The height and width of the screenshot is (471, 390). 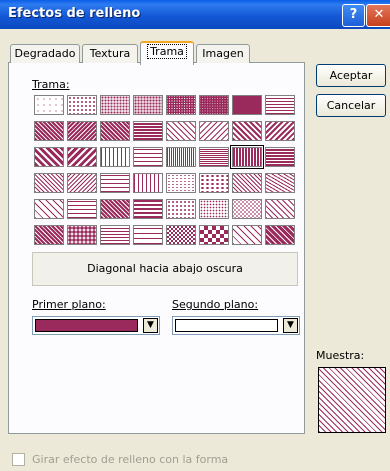 What do you see at coordinates (49, 105) in the screenshot?
I see `pattern-dots5` at bounding box center [49, 105].